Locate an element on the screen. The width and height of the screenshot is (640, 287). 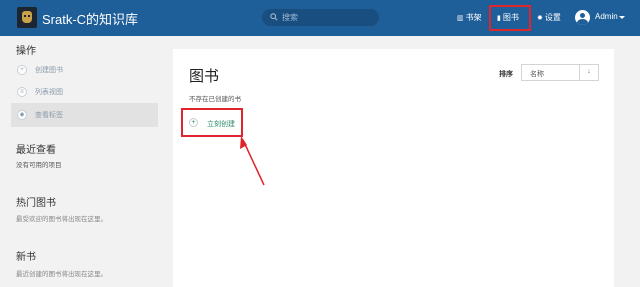
gear-icon: ✹ is located at coordinates (540, 18).